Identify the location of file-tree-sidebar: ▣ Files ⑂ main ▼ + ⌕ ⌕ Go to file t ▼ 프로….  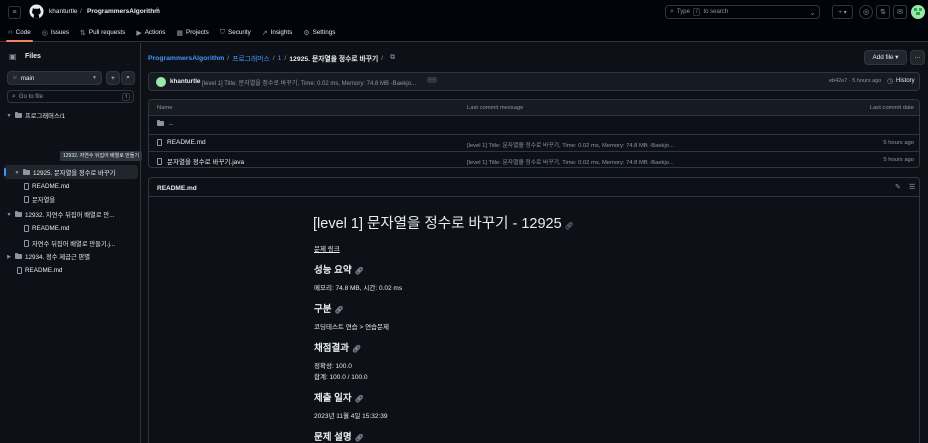
(71, 243).